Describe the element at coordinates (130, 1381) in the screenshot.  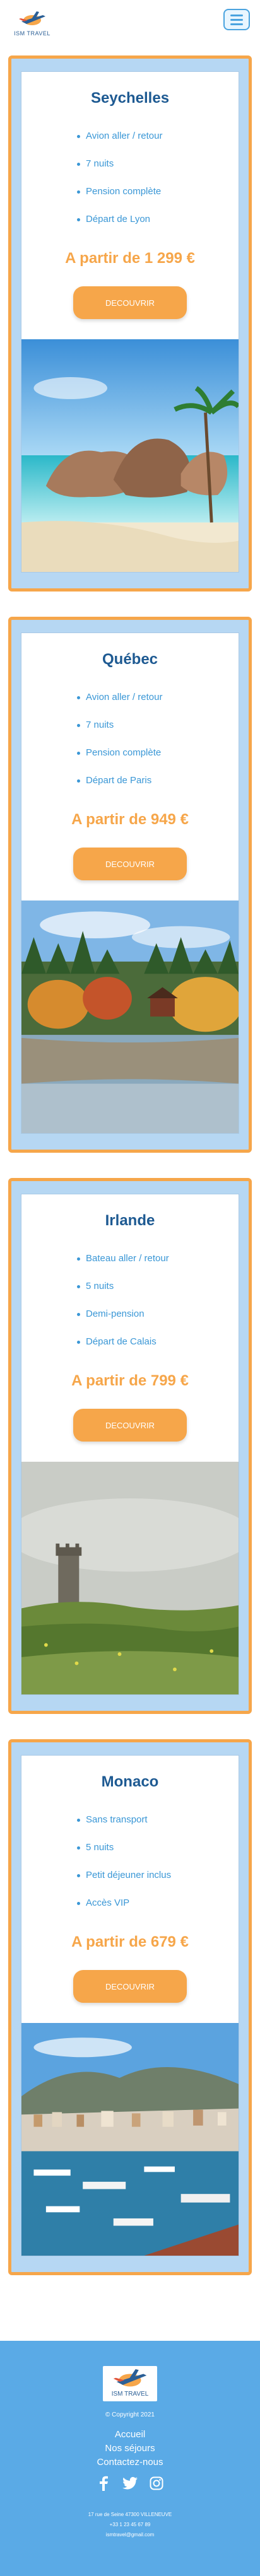
I see `price: A partir de 799 €` at that location.